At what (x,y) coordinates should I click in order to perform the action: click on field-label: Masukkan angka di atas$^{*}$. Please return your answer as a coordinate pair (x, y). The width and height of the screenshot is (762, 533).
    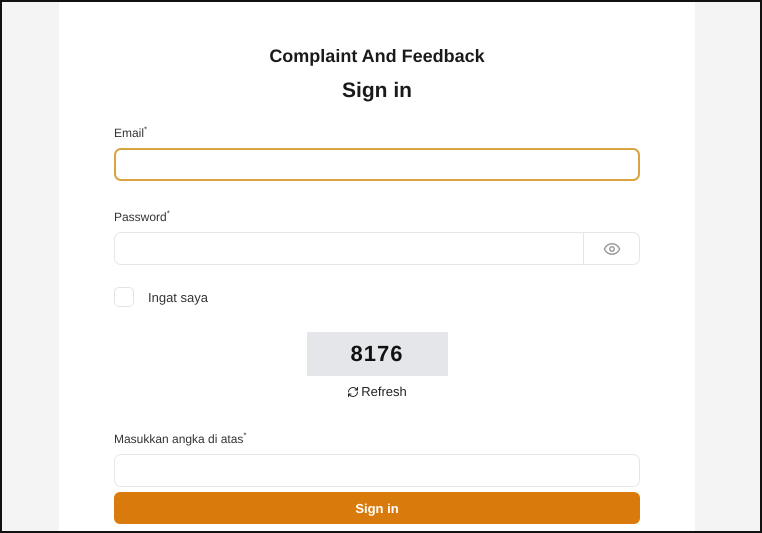
    Looking at the image, I should click on (181, 438).